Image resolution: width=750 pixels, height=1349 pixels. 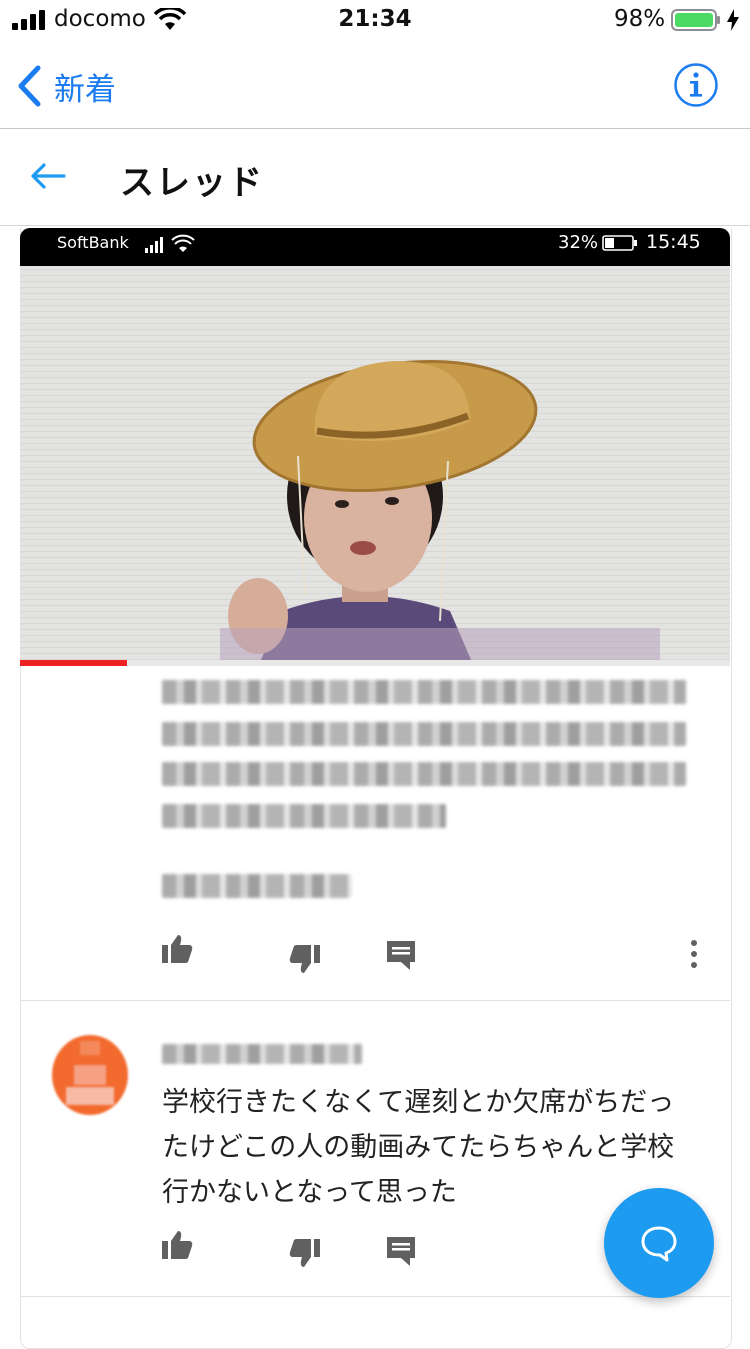 What do you see at coordinates (640, 19) in the screenshot?
I see `battery-percentage: 98%` at bounding box center [640, 19].